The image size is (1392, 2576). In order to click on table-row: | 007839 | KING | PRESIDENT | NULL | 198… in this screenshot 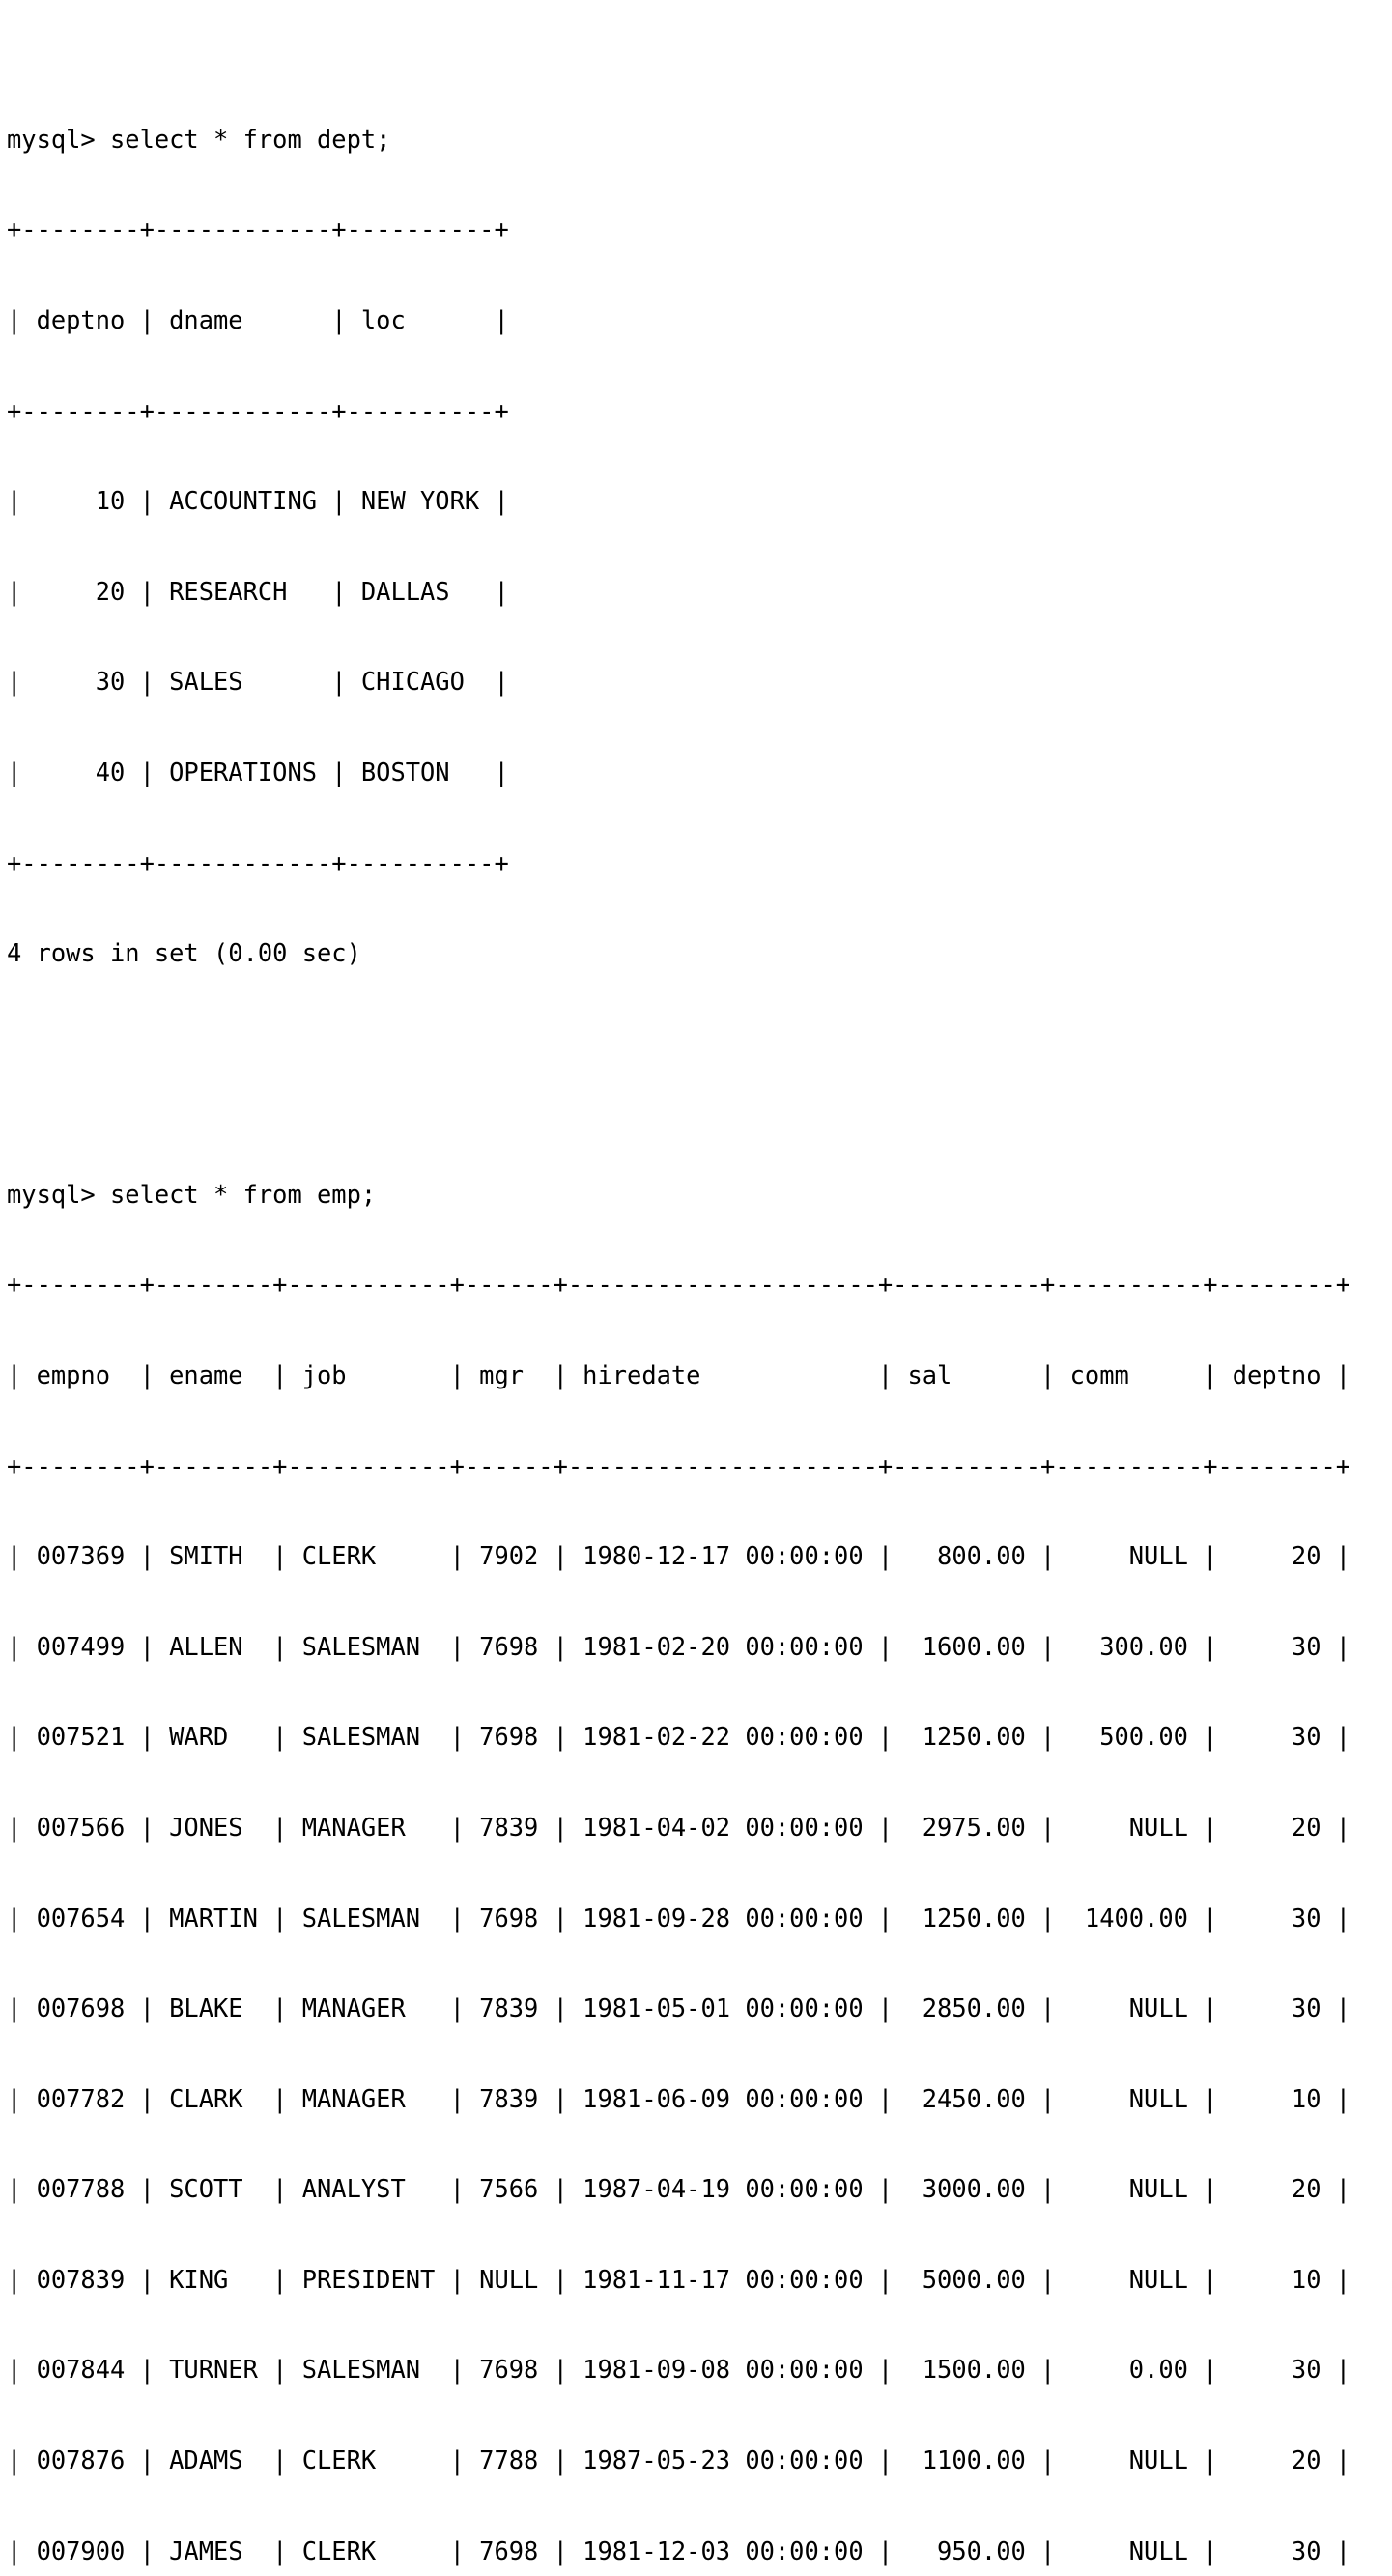, I will do `click(679, 2279)`.